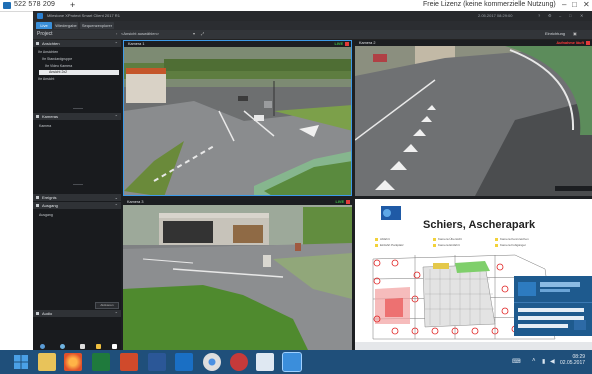  I want to click on tab-sequence-explorer: Sequenzexplorer, so click(97, 25).